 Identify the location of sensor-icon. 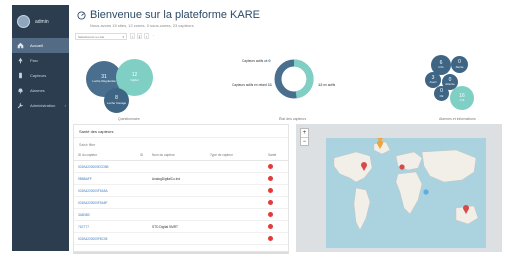
(20, 75).